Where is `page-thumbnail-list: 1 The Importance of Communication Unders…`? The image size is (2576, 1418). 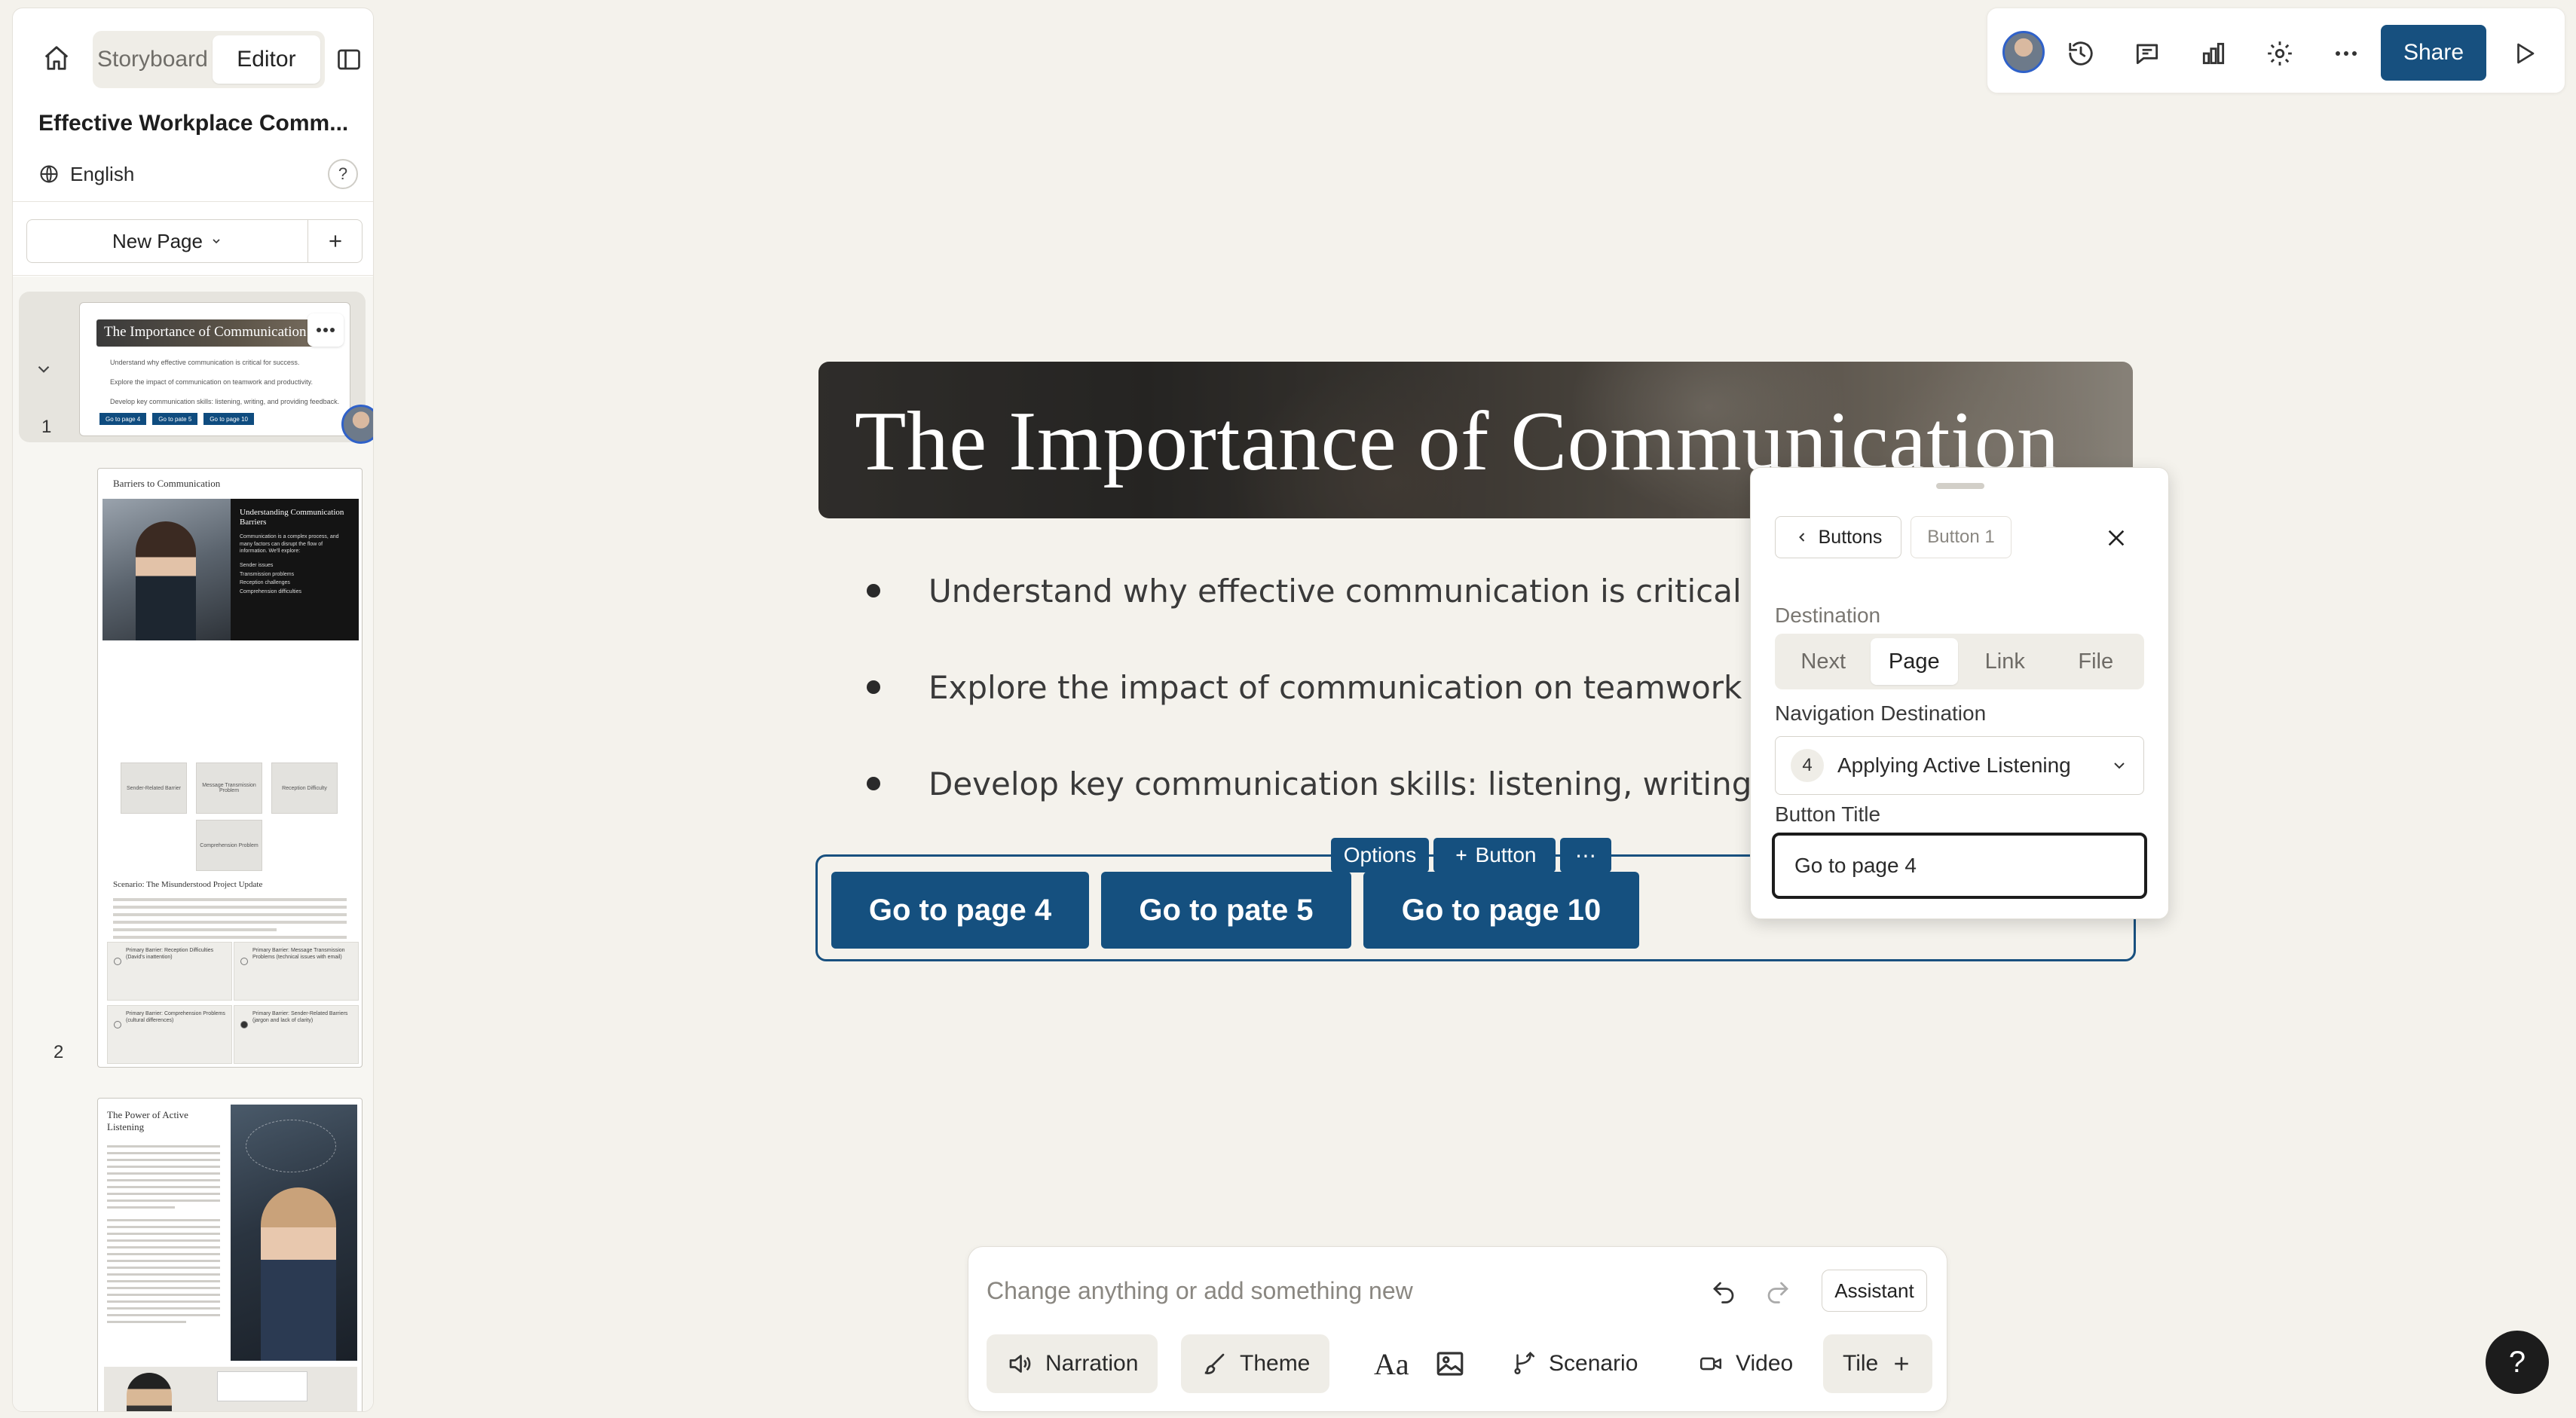
page-thumbnail-list: 1 The Importance of Communication Unders… is located at coordinates (193, 844).